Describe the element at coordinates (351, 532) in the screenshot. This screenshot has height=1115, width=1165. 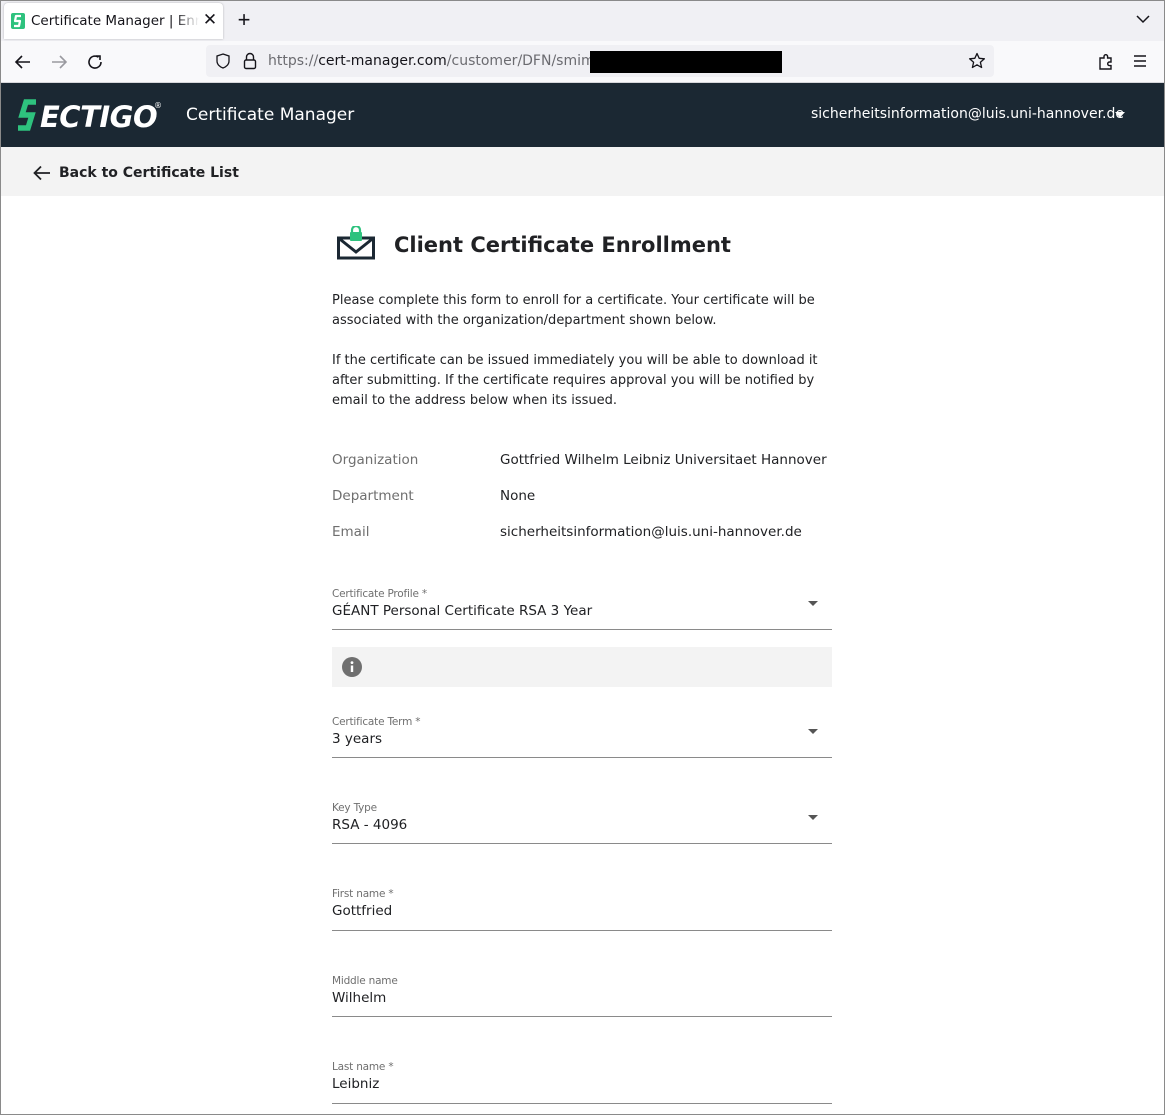
I see `email-label: Email` at that location.